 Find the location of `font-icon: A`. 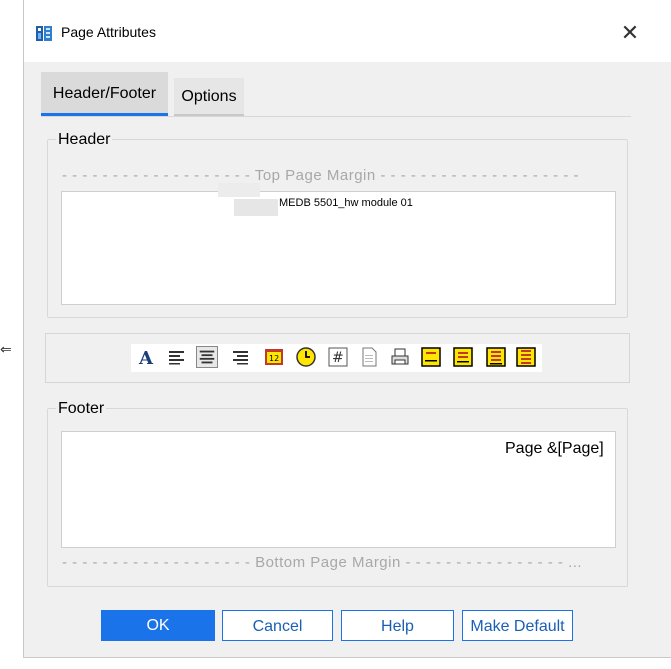

font-icon: A is located at coordinates (146, 357).